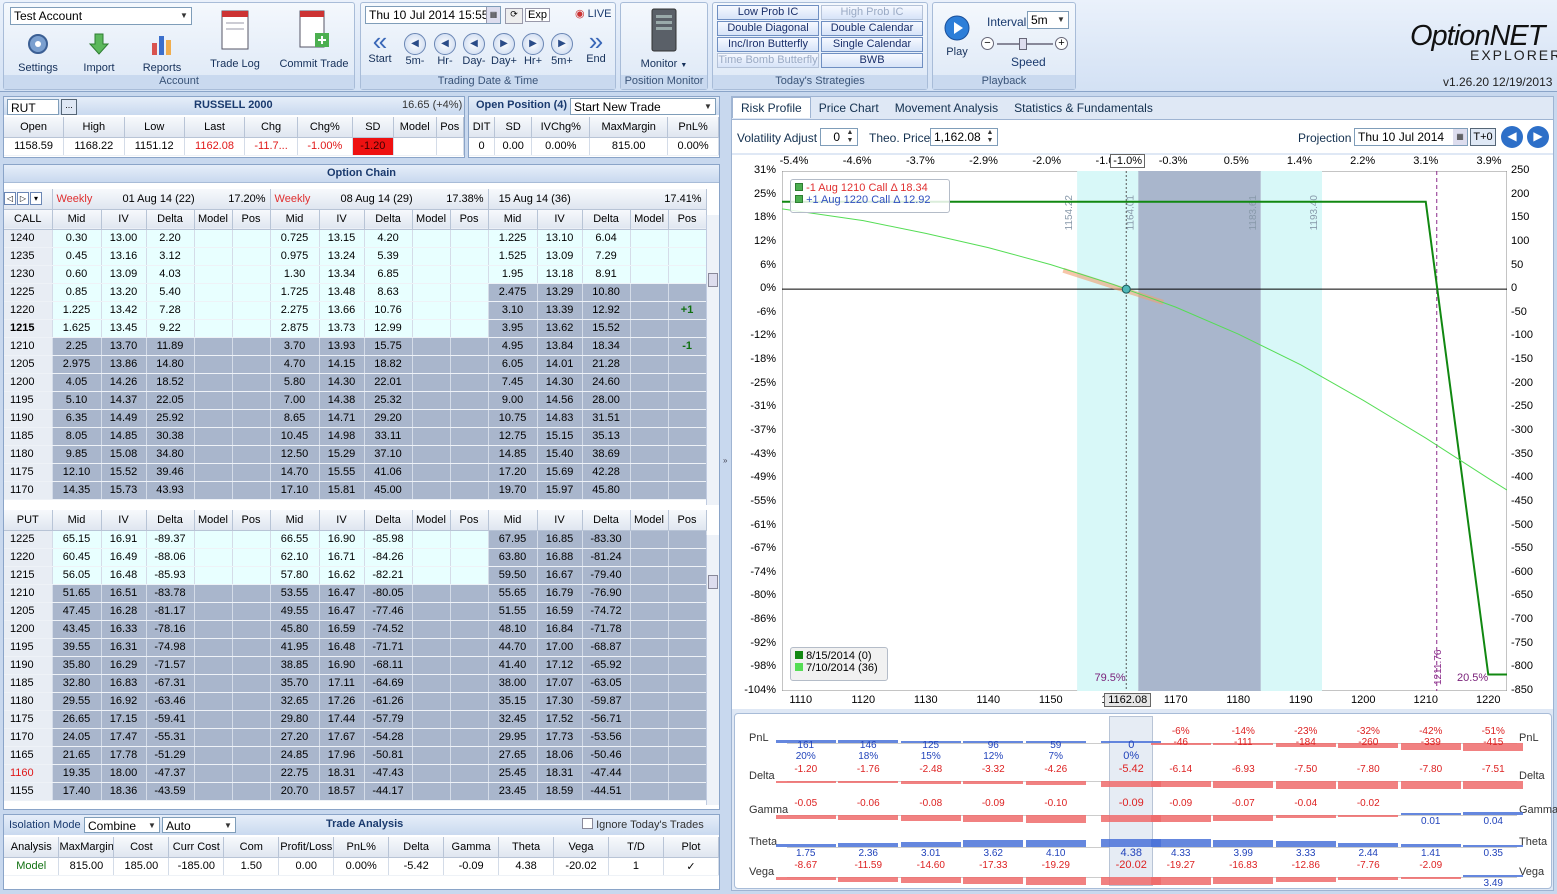 The width and height of the screenshot is (1557, 894). What do you see at coordinates (957, 36) in the screenshot?
I see `play-button: Play` at bounding box center [957, 36].